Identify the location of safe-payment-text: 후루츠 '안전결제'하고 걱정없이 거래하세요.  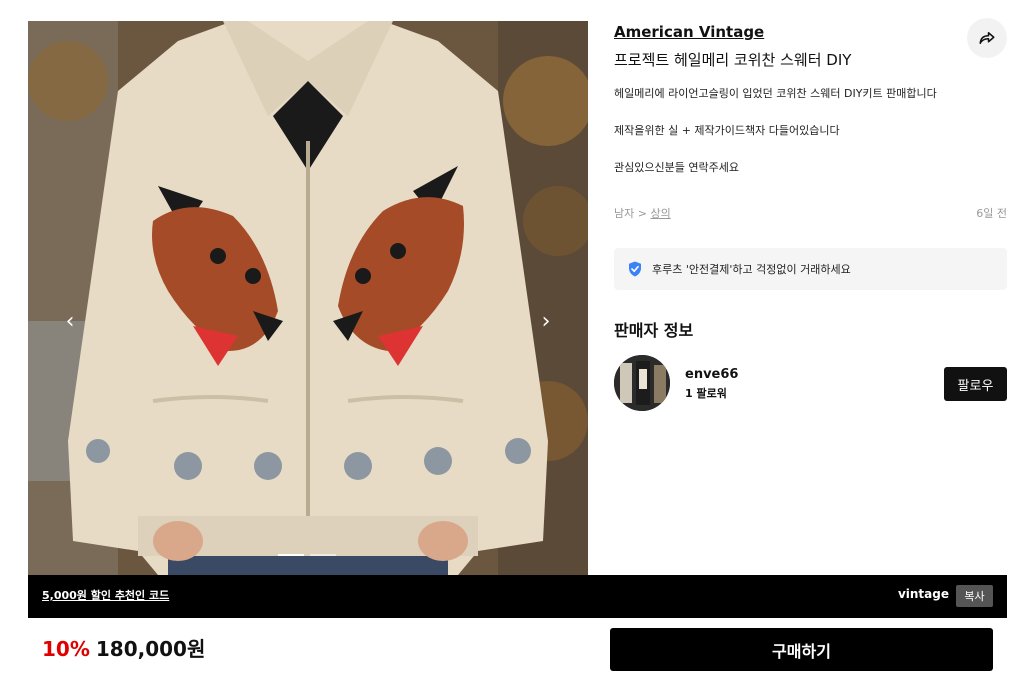
(751, 269).